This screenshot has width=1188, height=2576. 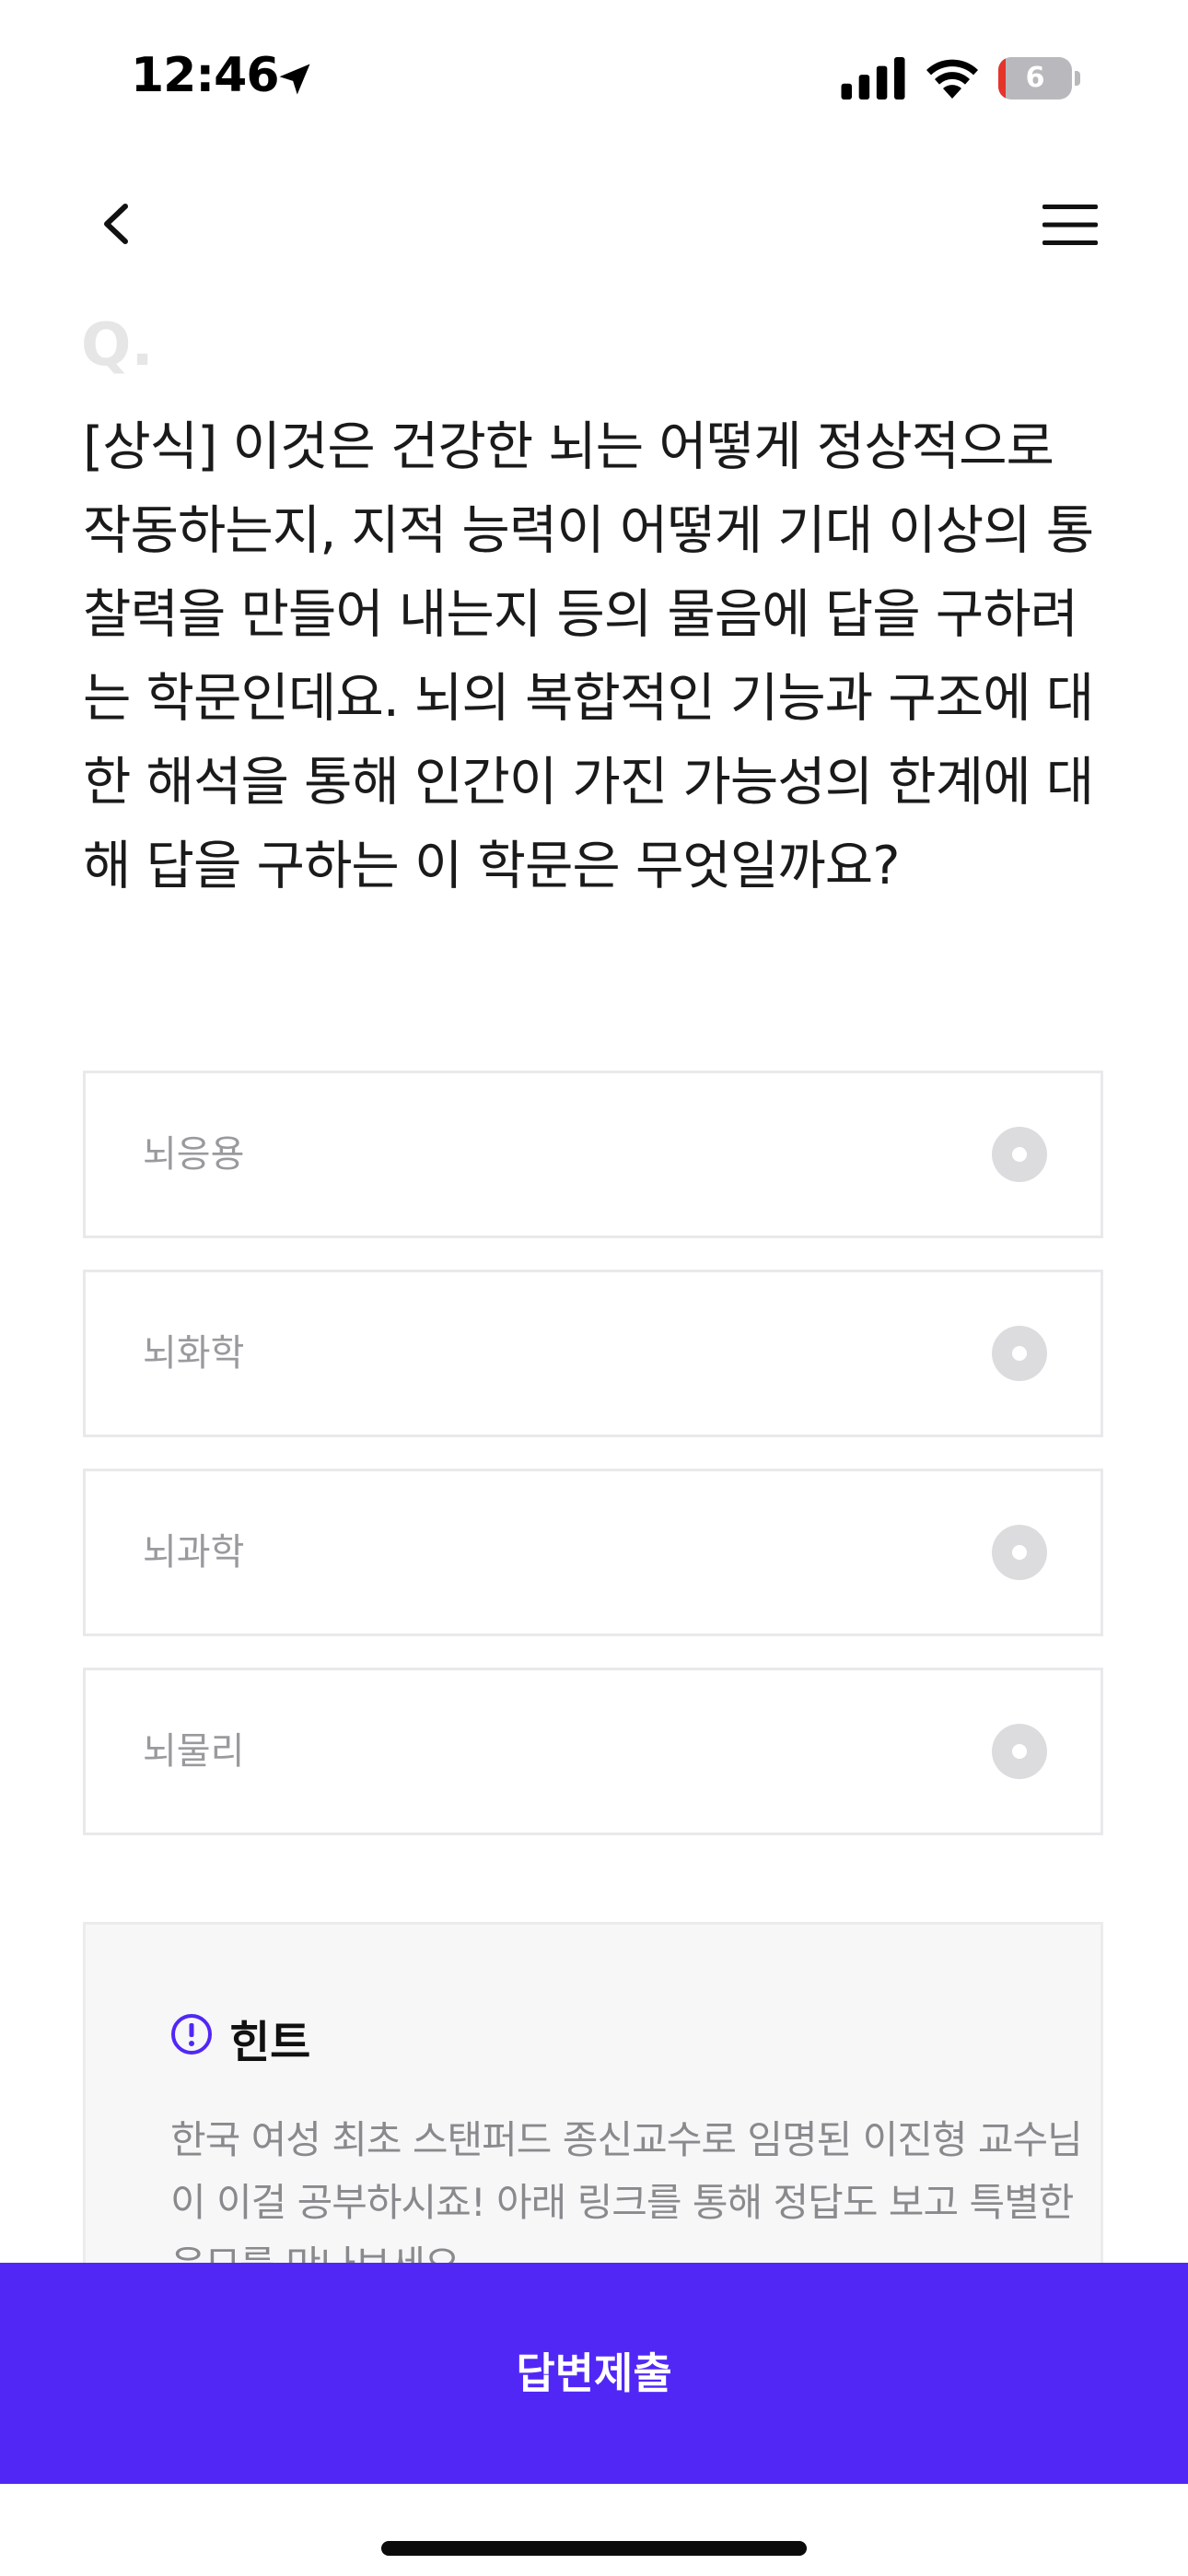 I want to click on status-time: 12:46, so click(x=205, y=75).